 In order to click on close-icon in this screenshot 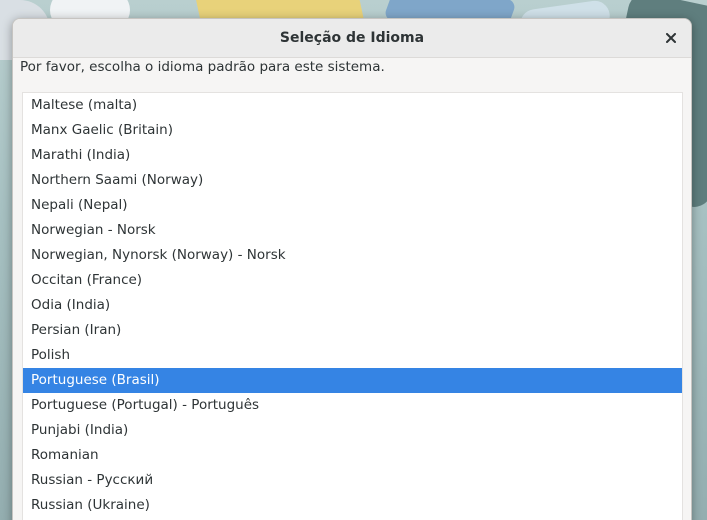, I will do `click(671, 38)`.